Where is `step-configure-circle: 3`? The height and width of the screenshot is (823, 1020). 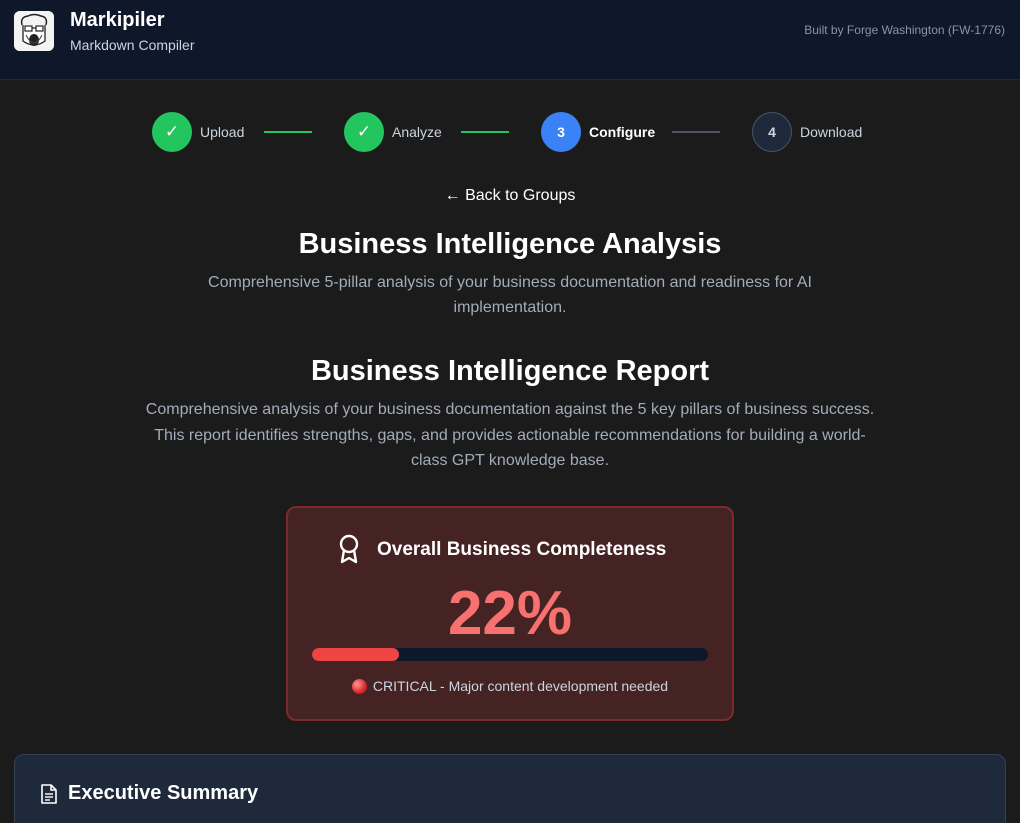
step-configure-circle: 3 is located at coordinates (561, 132).